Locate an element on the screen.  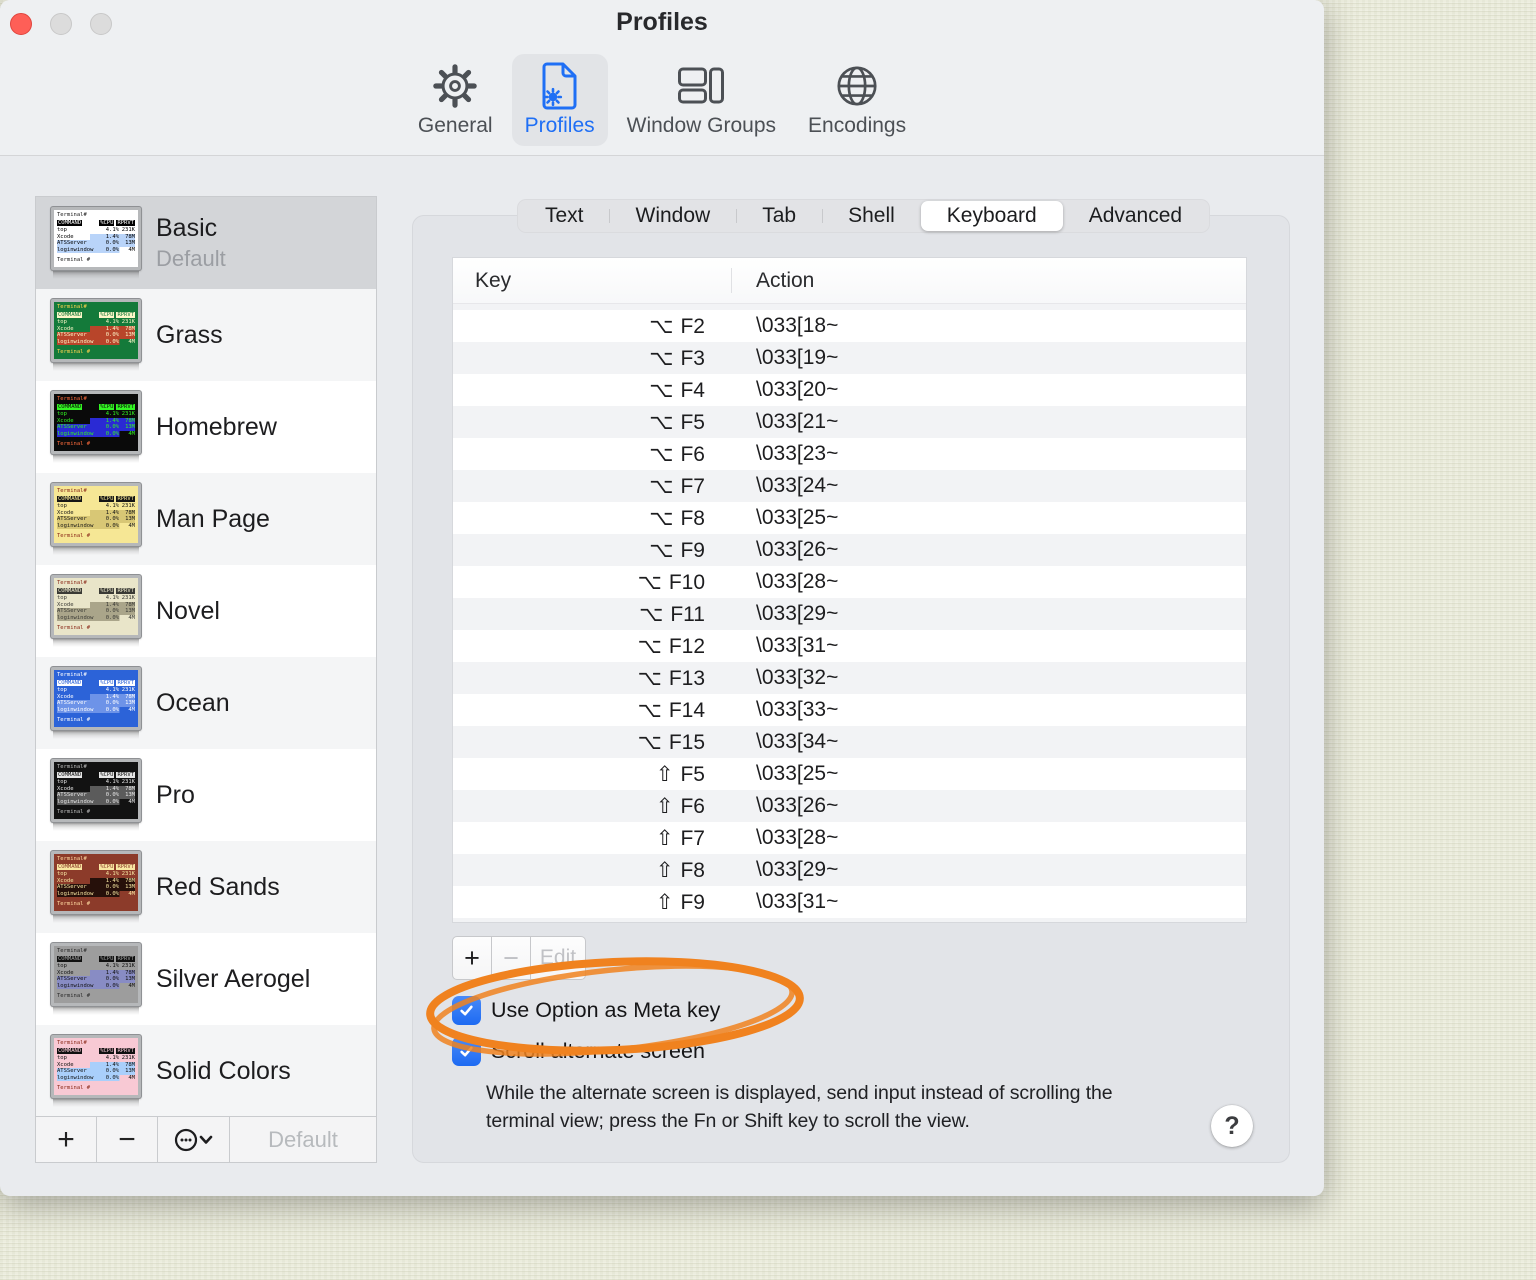
toolbar-item-general: General is located at coordinates (455, 100).